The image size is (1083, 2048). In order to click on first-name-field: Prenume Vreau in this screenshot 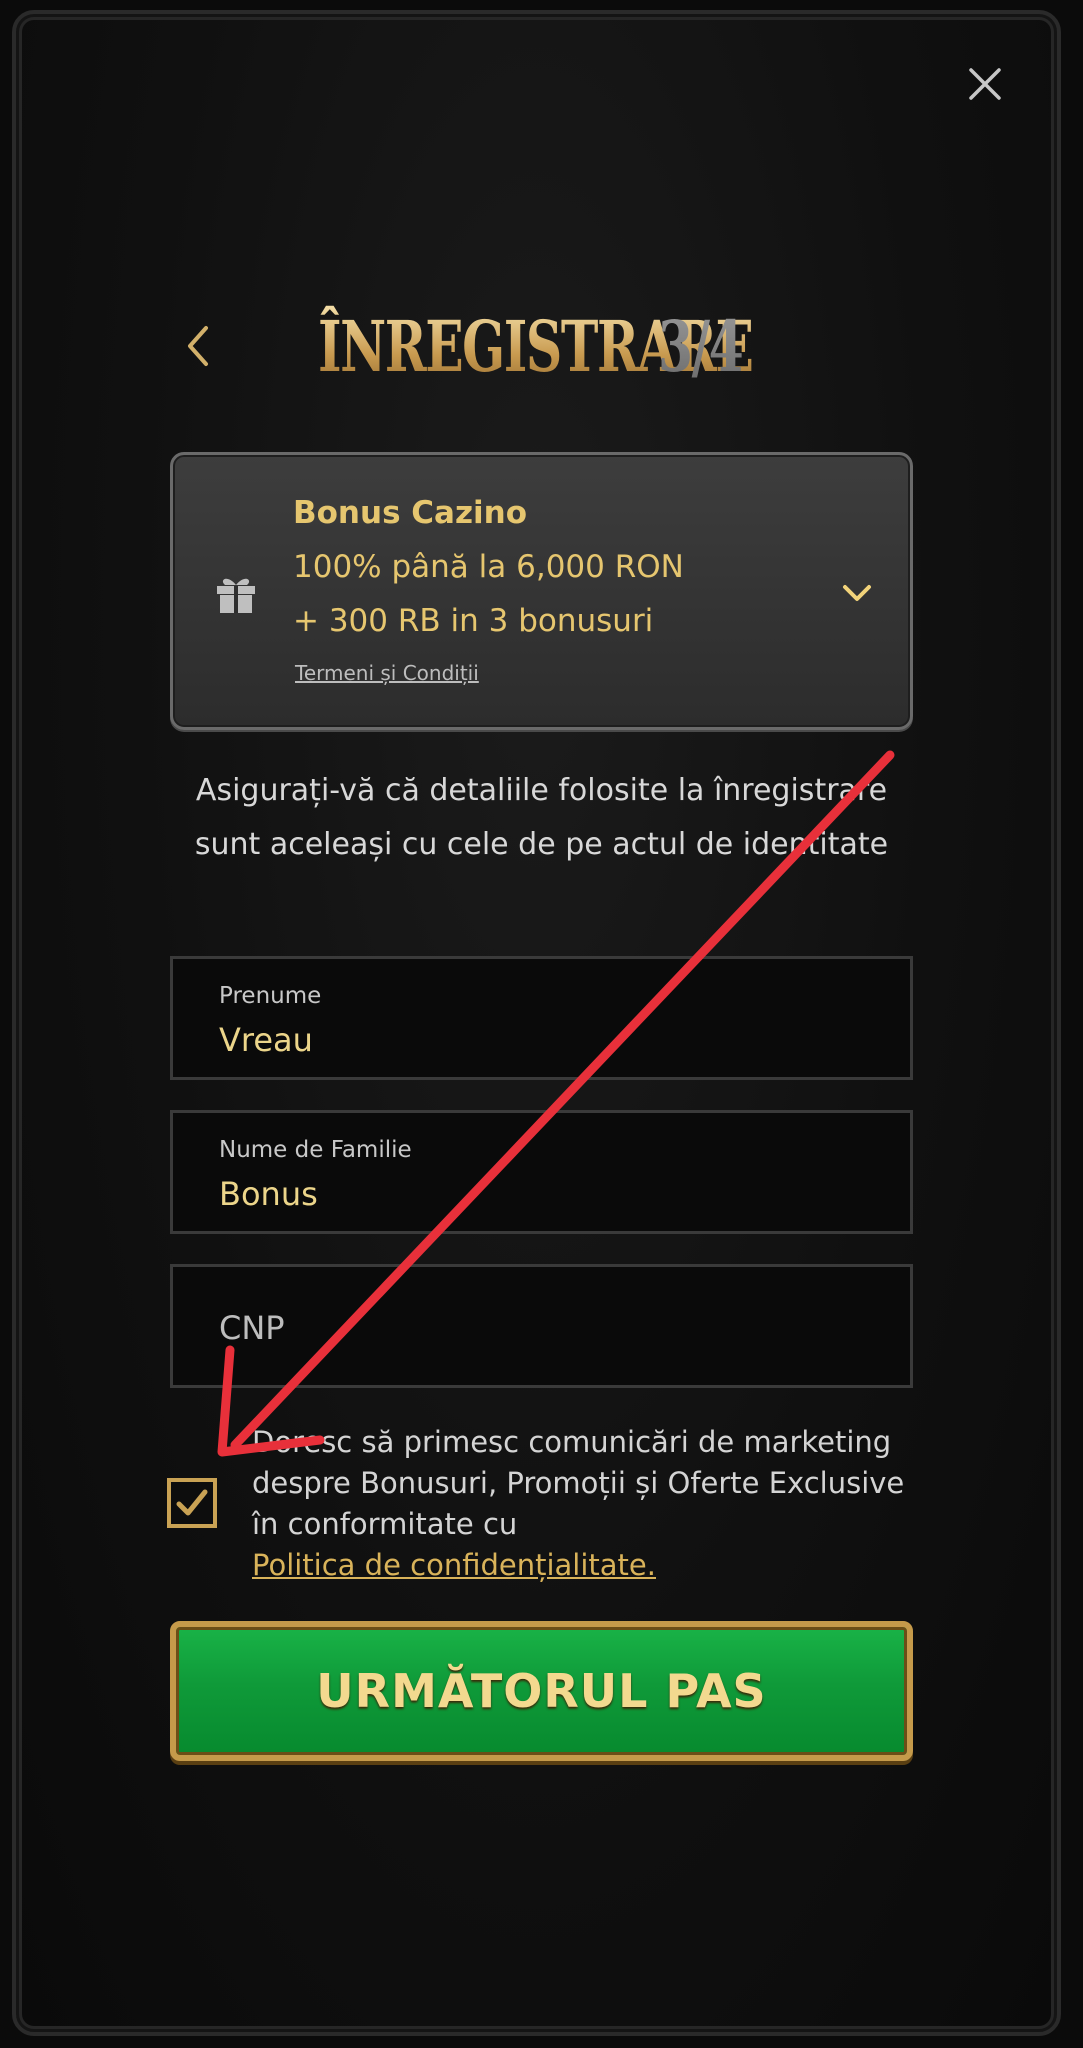, I will do `click(541, 1018)`.